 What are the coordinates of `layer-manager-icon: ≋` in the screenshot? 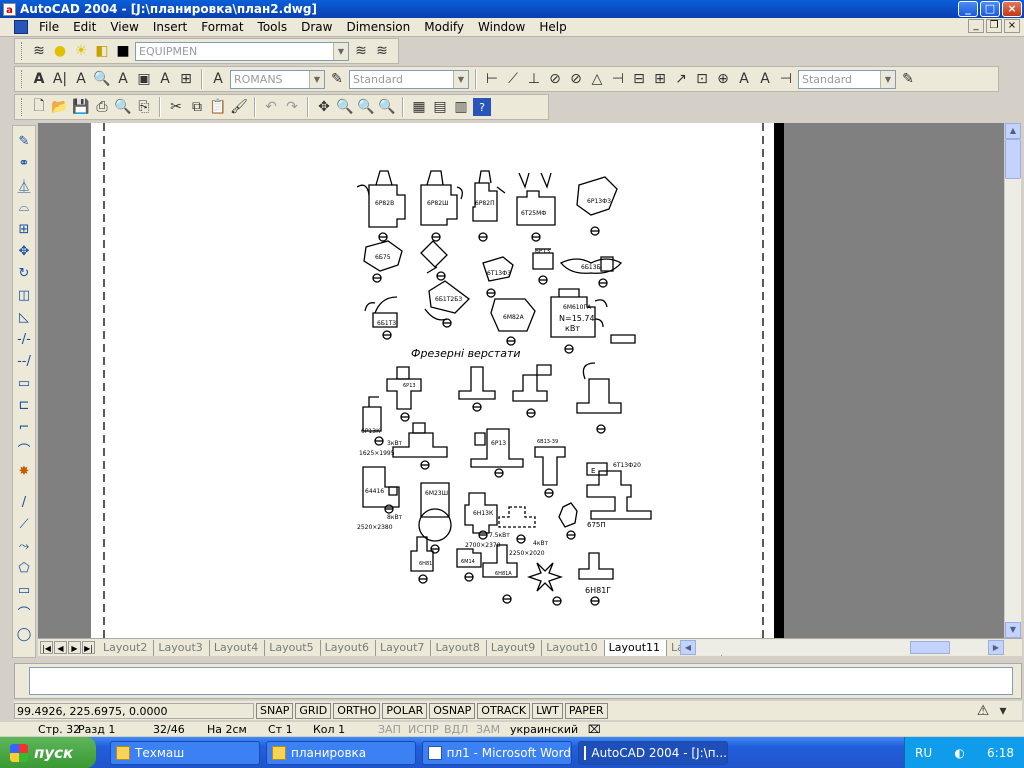 It's located at (39, 51).